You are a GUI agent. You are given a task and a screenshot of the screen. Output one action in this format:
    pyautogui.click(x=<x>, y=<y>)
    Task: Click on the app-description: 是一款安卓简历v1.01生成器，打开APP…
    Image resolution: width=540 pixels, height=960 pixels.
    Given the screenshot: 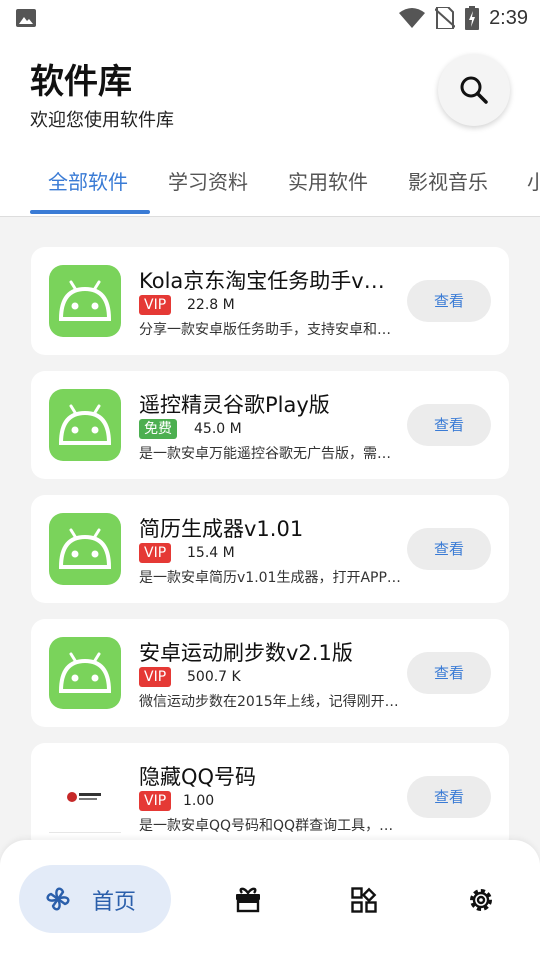 What is the action you would take?
    pyautogui.click(x=270, y=578)
    